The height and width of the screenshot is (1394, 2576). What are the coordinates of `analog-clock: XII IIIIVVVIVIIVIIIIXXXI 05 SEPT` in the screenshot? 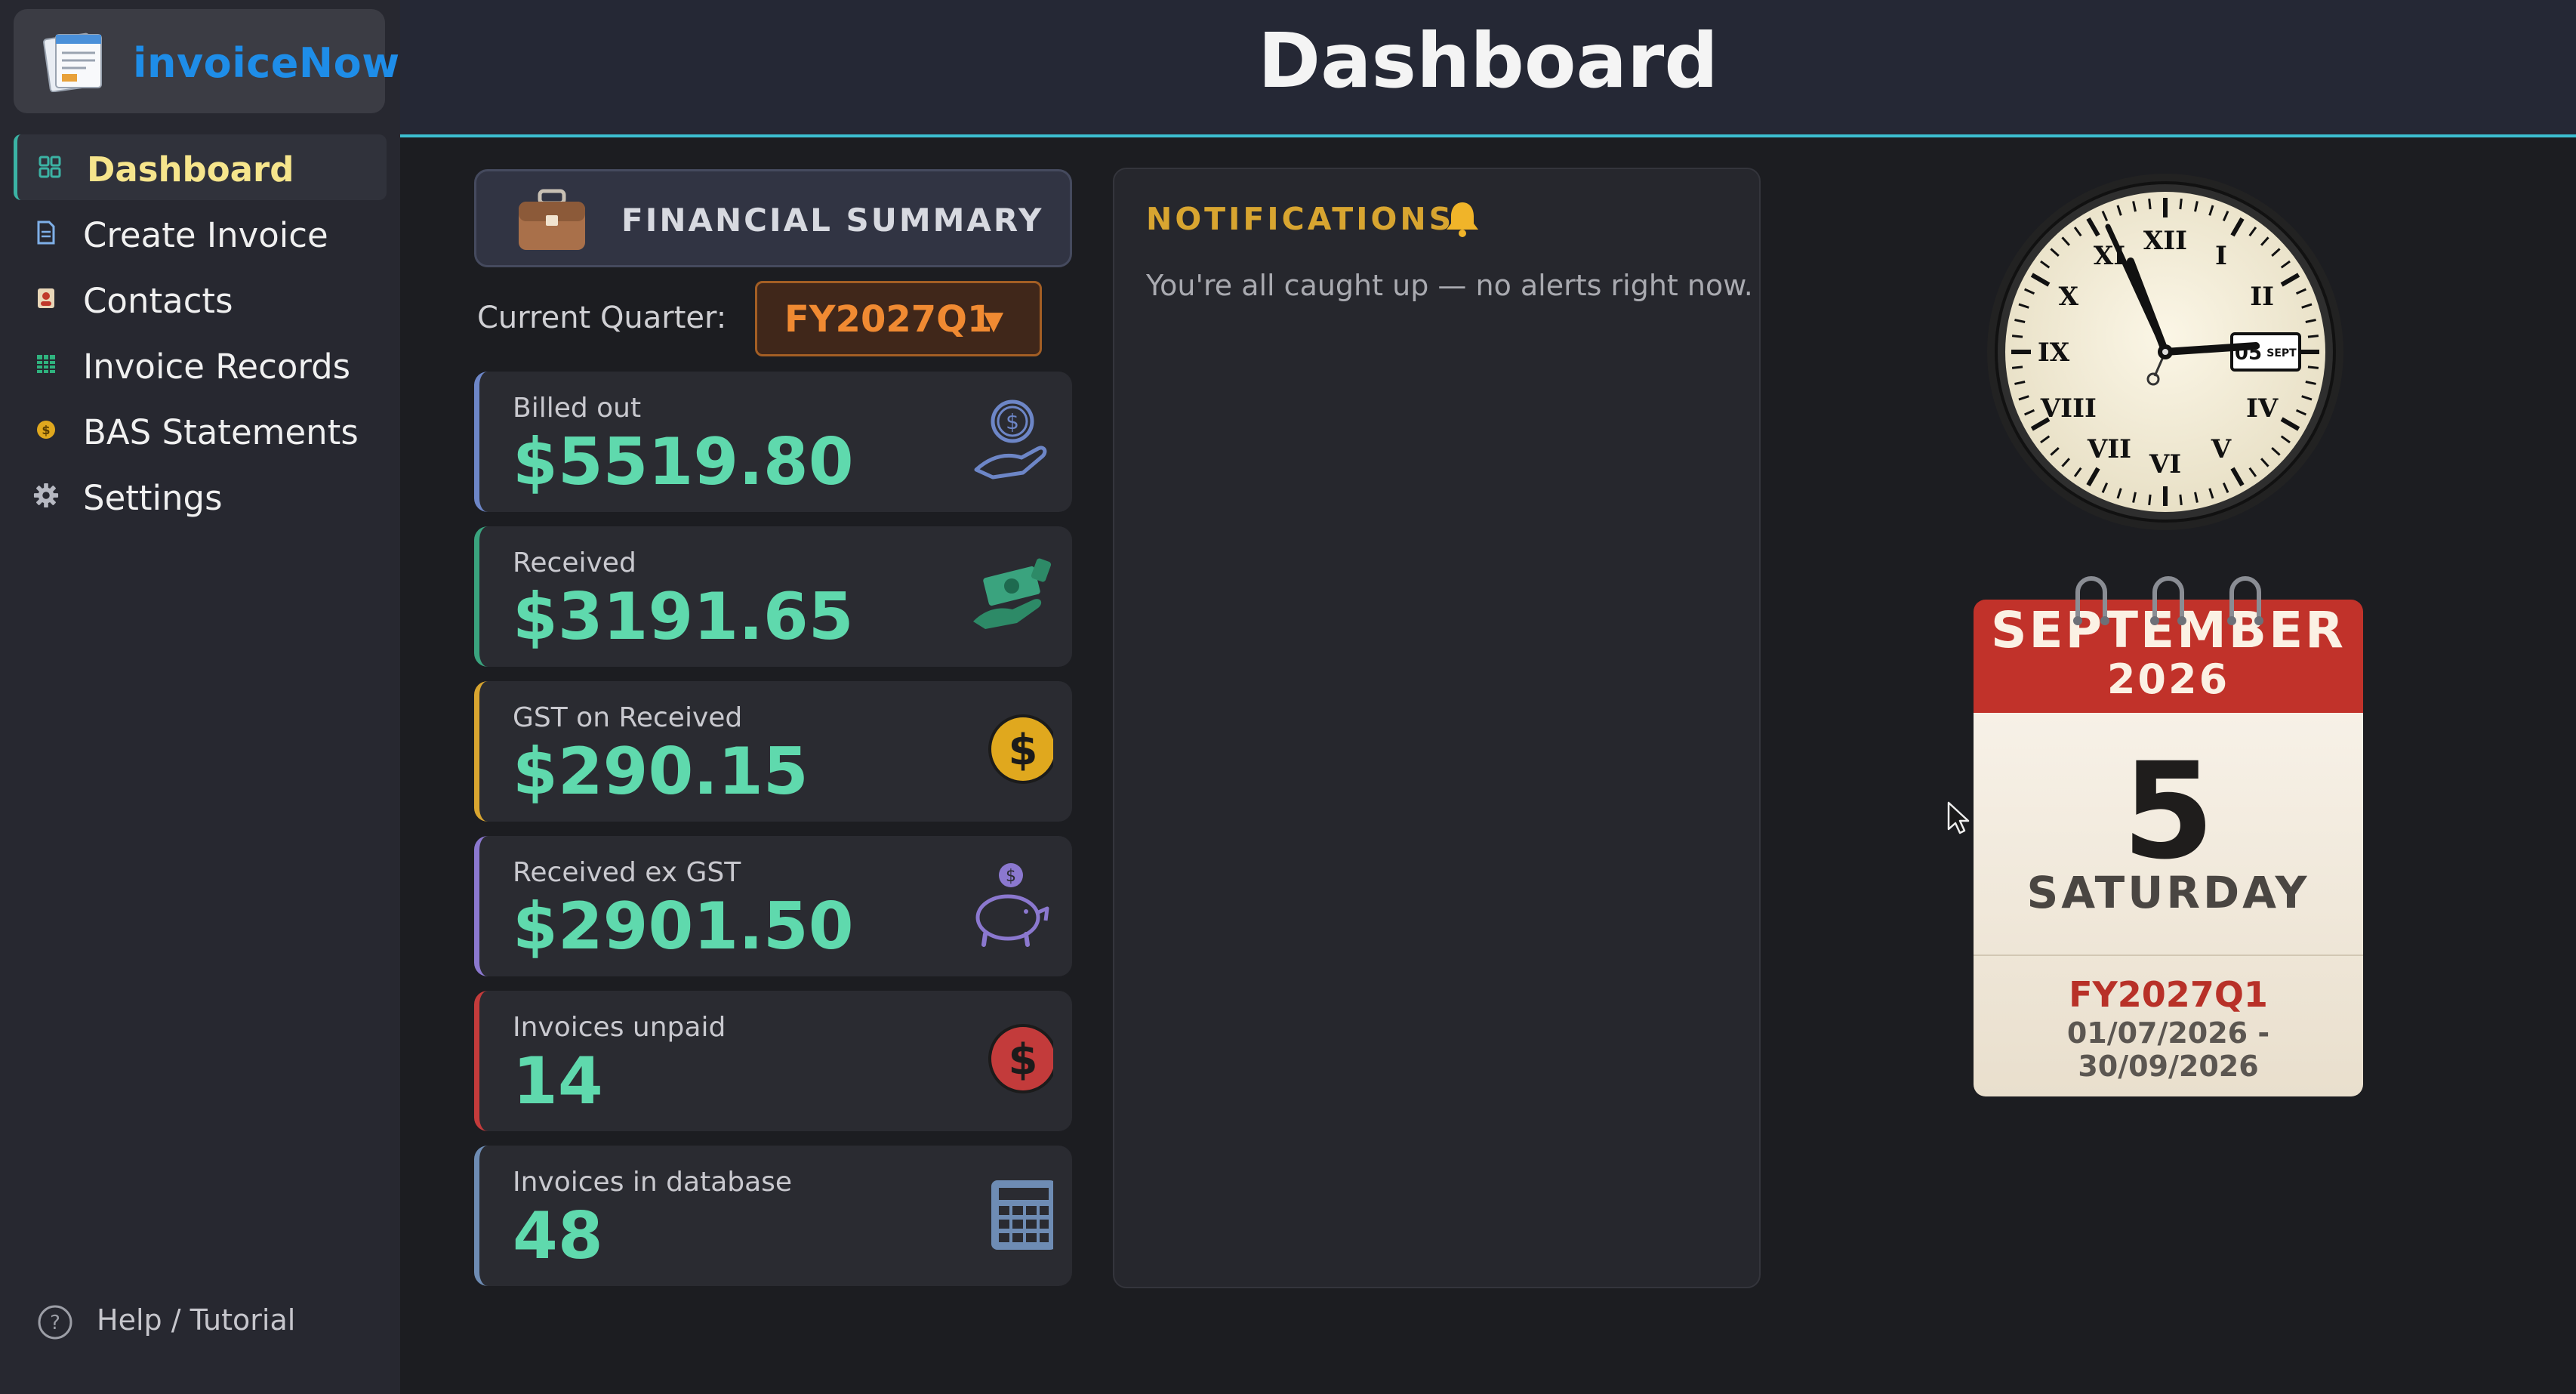 It's located at (2165, 352).